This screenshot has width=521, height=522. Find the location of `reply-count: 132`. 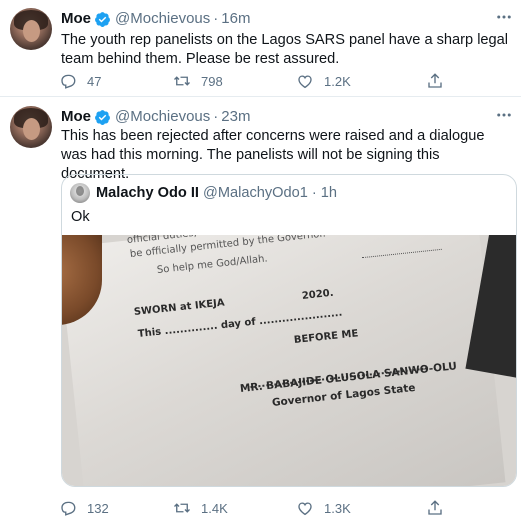

reply-count: 132 is located at coordinates (98, 508).